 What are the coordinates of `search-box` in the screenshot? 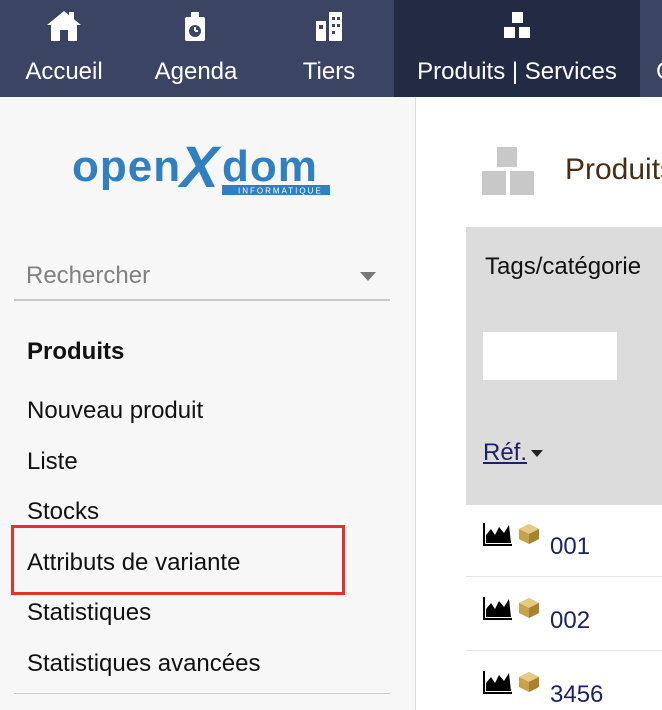 It's located at (202, 277).